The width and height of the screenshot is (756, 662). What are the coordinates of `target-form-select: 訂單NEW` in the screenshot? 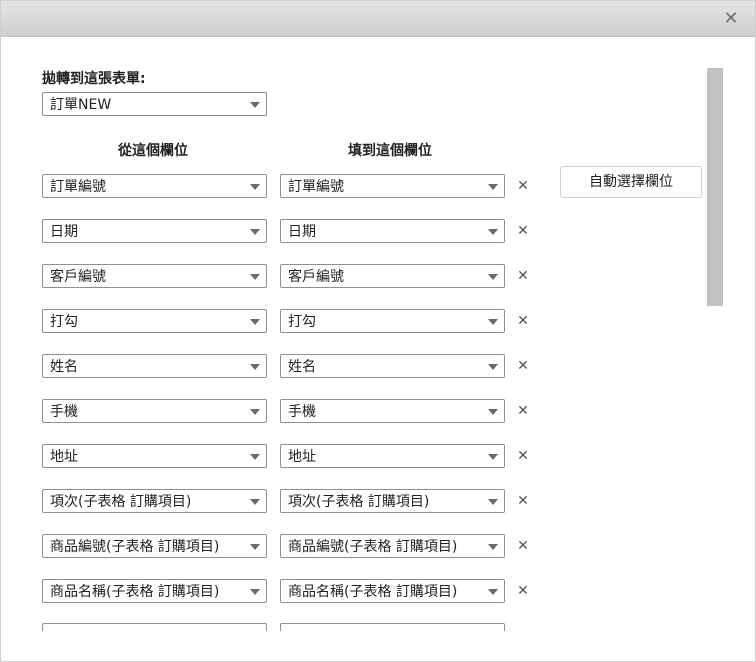 It's located at (154, 104).